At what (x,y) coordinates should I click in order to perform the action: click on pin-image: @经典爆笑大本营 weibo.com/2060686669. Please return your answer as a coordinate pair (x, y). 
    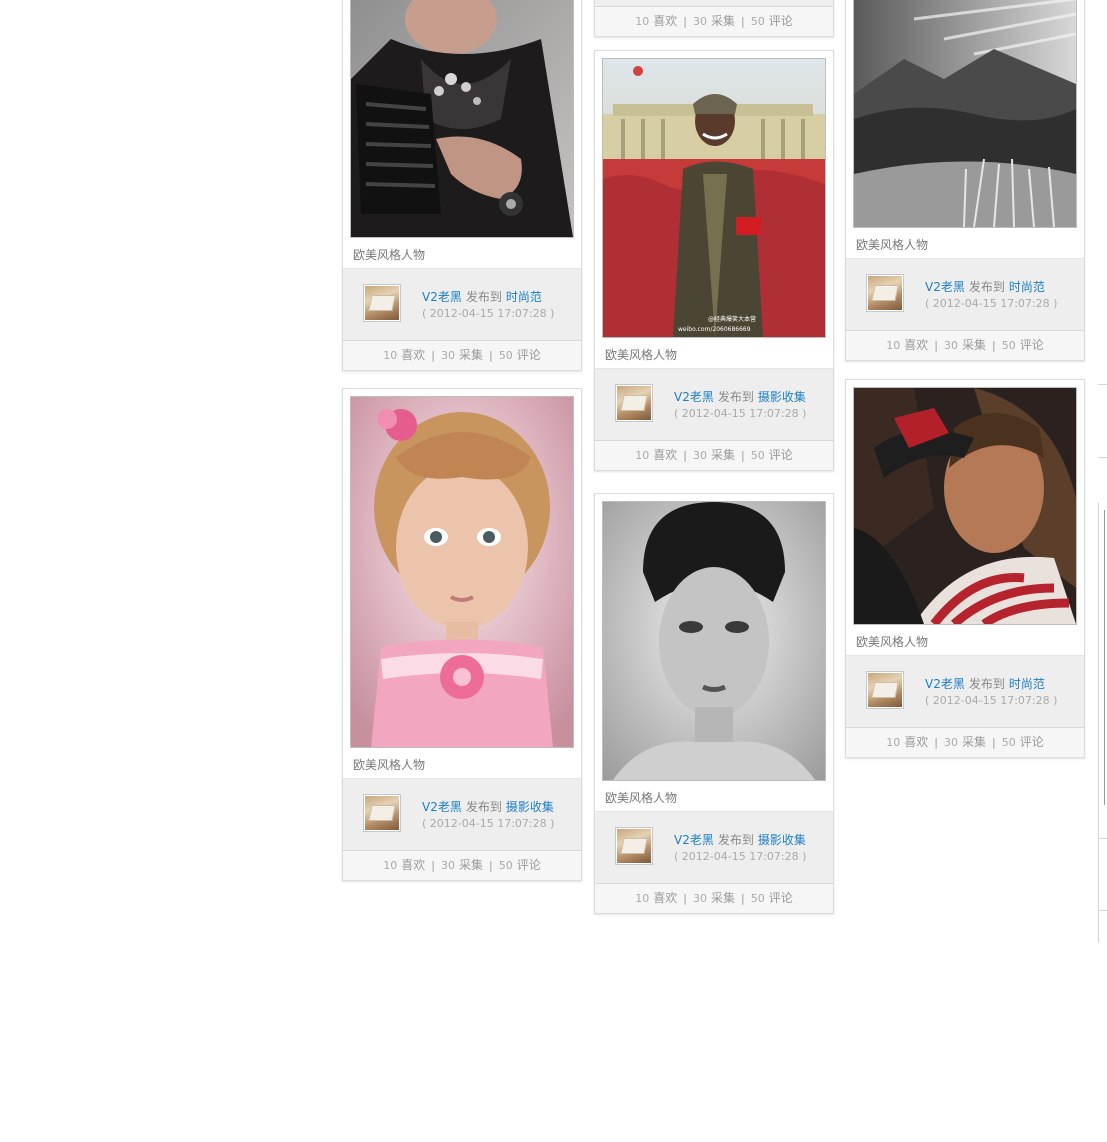
    Looking at the image, I should click on (714, 198).